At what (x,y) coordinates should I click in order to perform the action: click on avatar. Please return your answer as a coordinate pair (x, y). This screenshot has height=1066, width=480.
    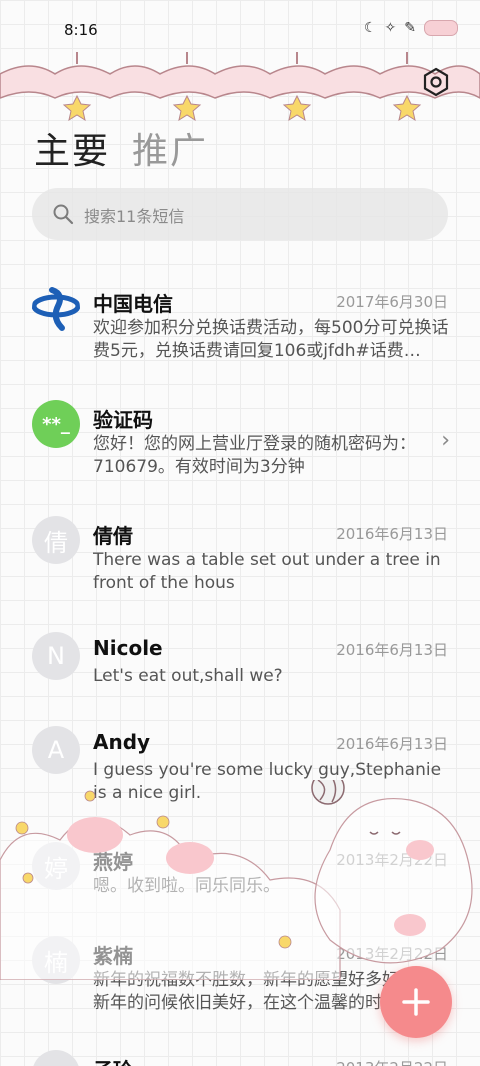
    Looking at the image, I should click on (56, 1058).